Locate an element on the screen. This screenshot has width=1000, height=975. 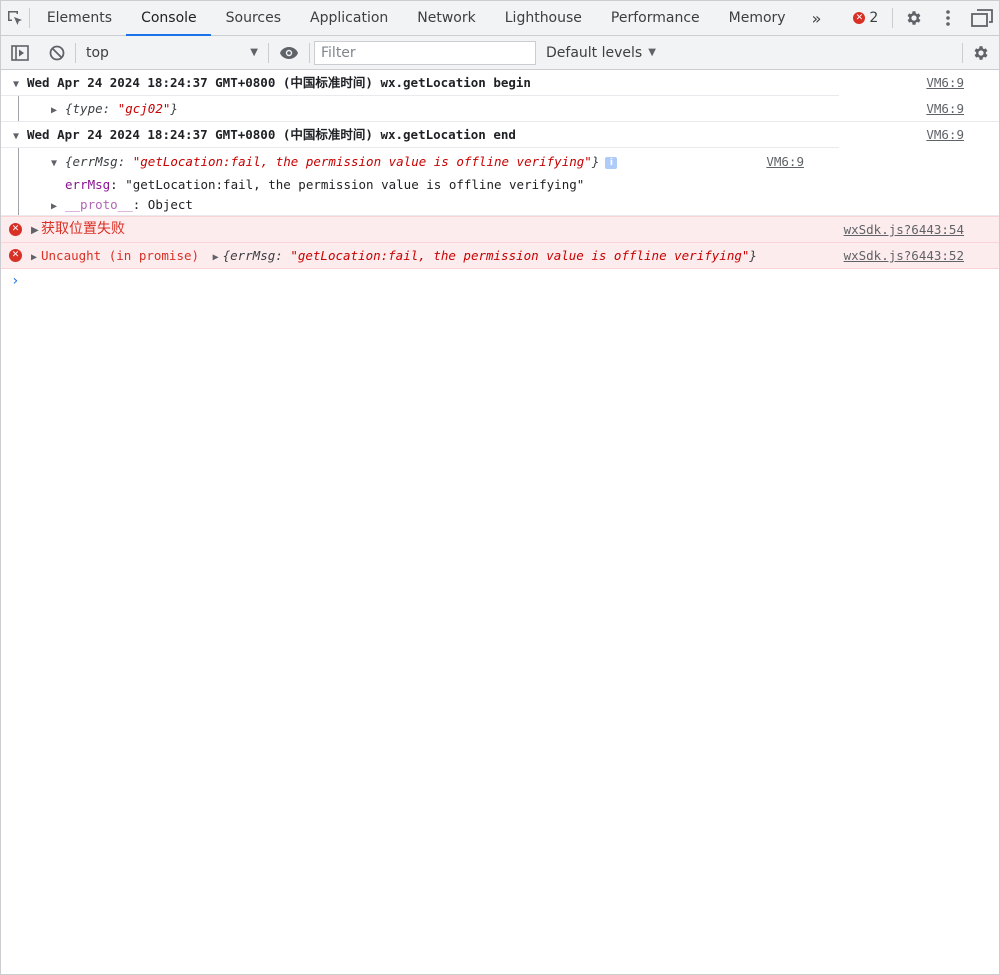
property-value: Object is located at coordinates (170, 204).